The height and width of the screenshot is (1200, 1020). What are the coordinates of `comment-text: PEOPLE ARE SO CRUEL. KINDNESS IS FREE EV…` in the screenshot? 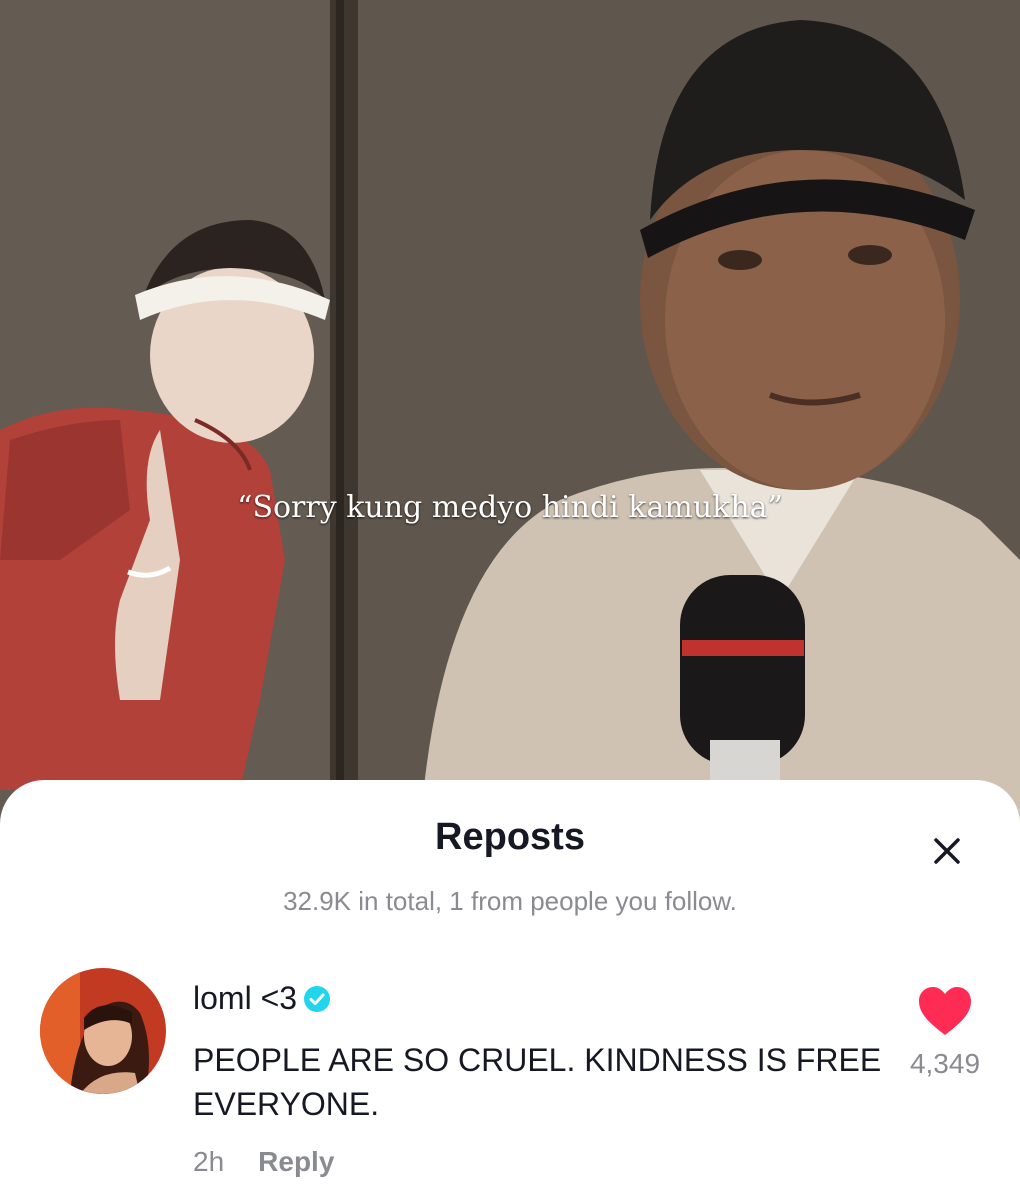 It's located at (537, 1082).